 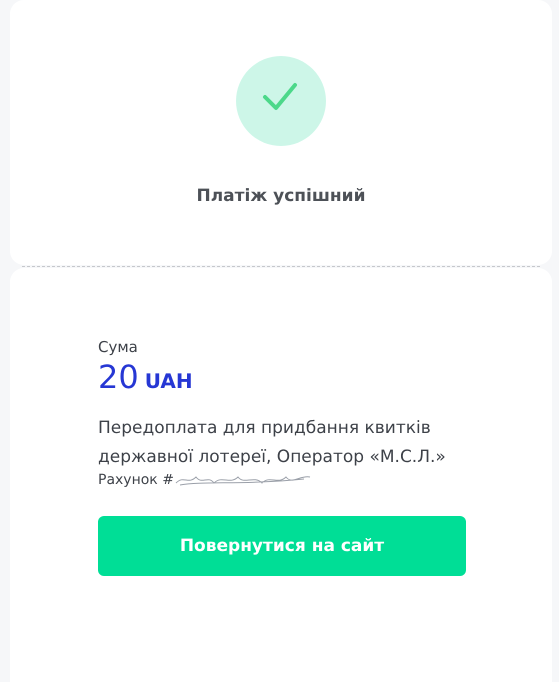 What do you see at coordinates (282, 546) in the screenshot?
I see `return-button: Повернутися на сайт` at bounding box center [282, 546].